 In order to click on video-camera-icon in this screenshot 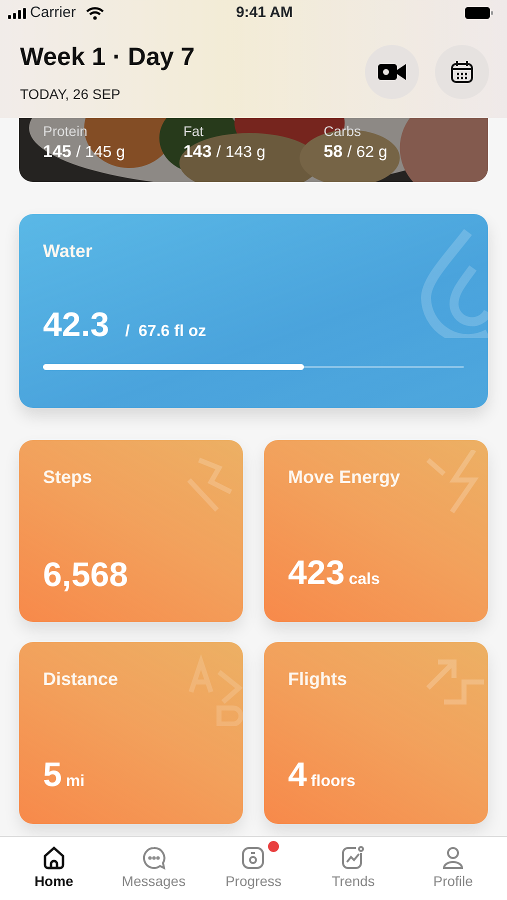, I will do `click(392, 72)`.